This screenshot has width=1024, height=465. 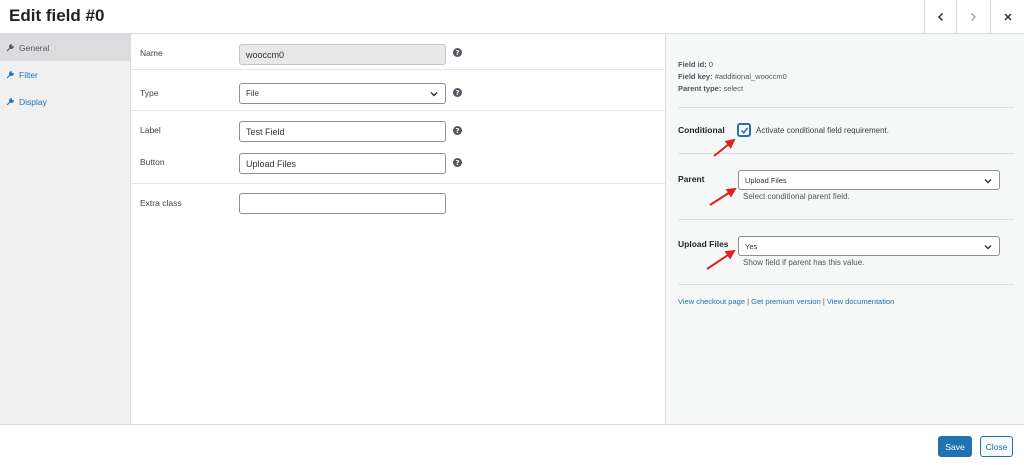 I want to click on sidebar: General Filter Display, so click(x=65, y=229).